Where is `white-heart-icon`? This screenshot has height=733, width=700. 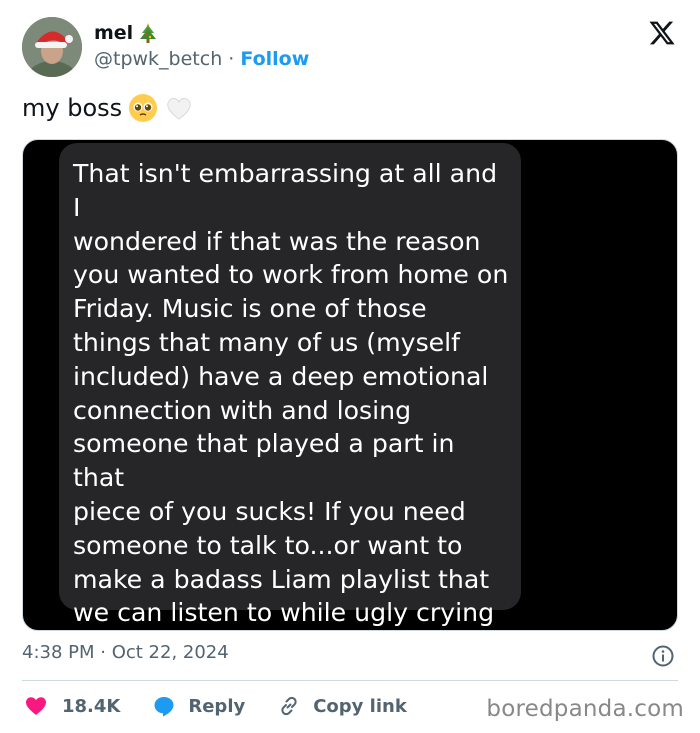
white-heart-icon is located at coordinates (179, 109).